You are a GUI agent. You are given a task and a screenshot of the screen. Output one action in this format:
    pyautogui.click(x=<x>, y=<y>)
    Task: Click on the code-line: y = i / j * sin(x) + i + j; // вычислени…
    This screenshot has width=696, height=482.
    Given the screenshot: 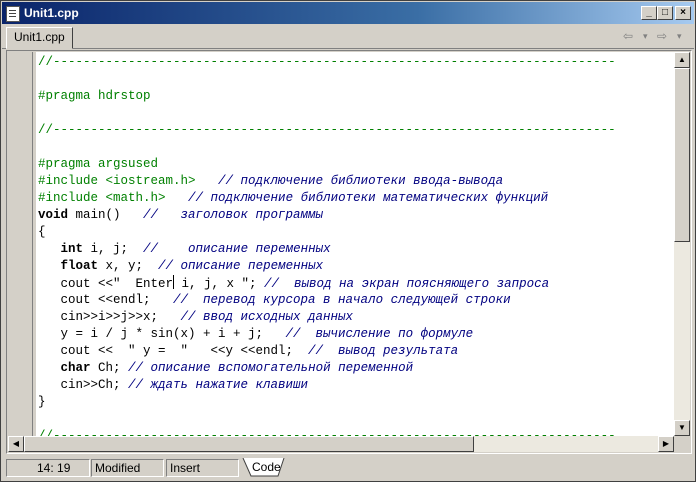 What is the action you would take?
    pyautogui.click(x=256, y=334)
    